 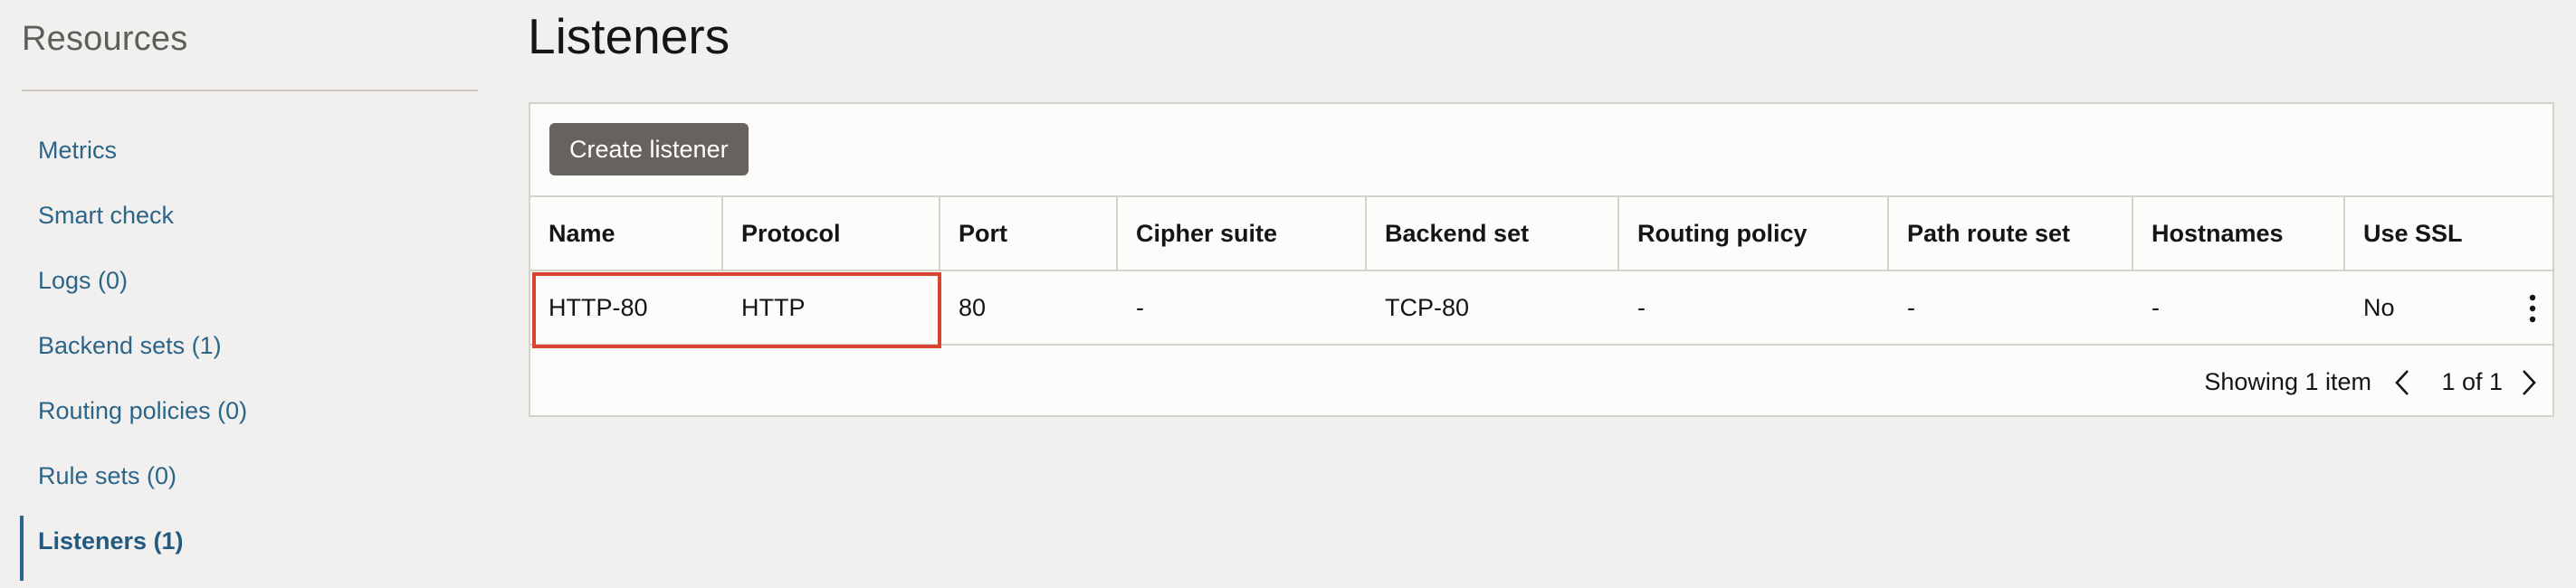 What do you see at coordinates (649, 149) in the screenshot?
I see `create-listener-button: Create listener` at bounding box center [649, 149].